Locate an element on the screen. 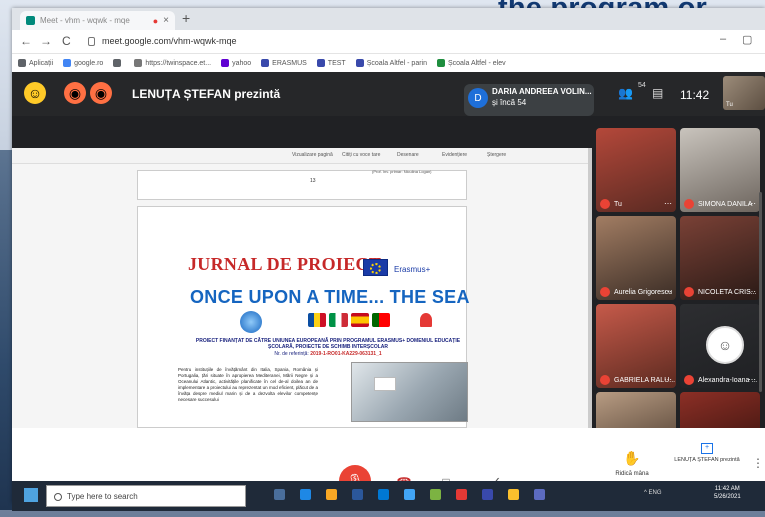  address-bar: ← → C meet.google.com/vhm-wqwk-mqe – ▢ is located at coordinates (388, 42).